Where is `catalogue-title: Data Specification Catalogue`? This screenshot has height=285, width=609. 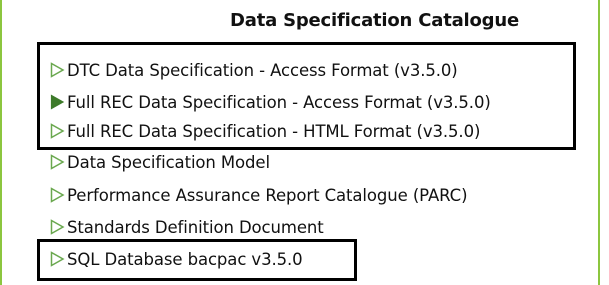
catalogue-title: Data Specification Catalogue is located at coordinates (374, 20).